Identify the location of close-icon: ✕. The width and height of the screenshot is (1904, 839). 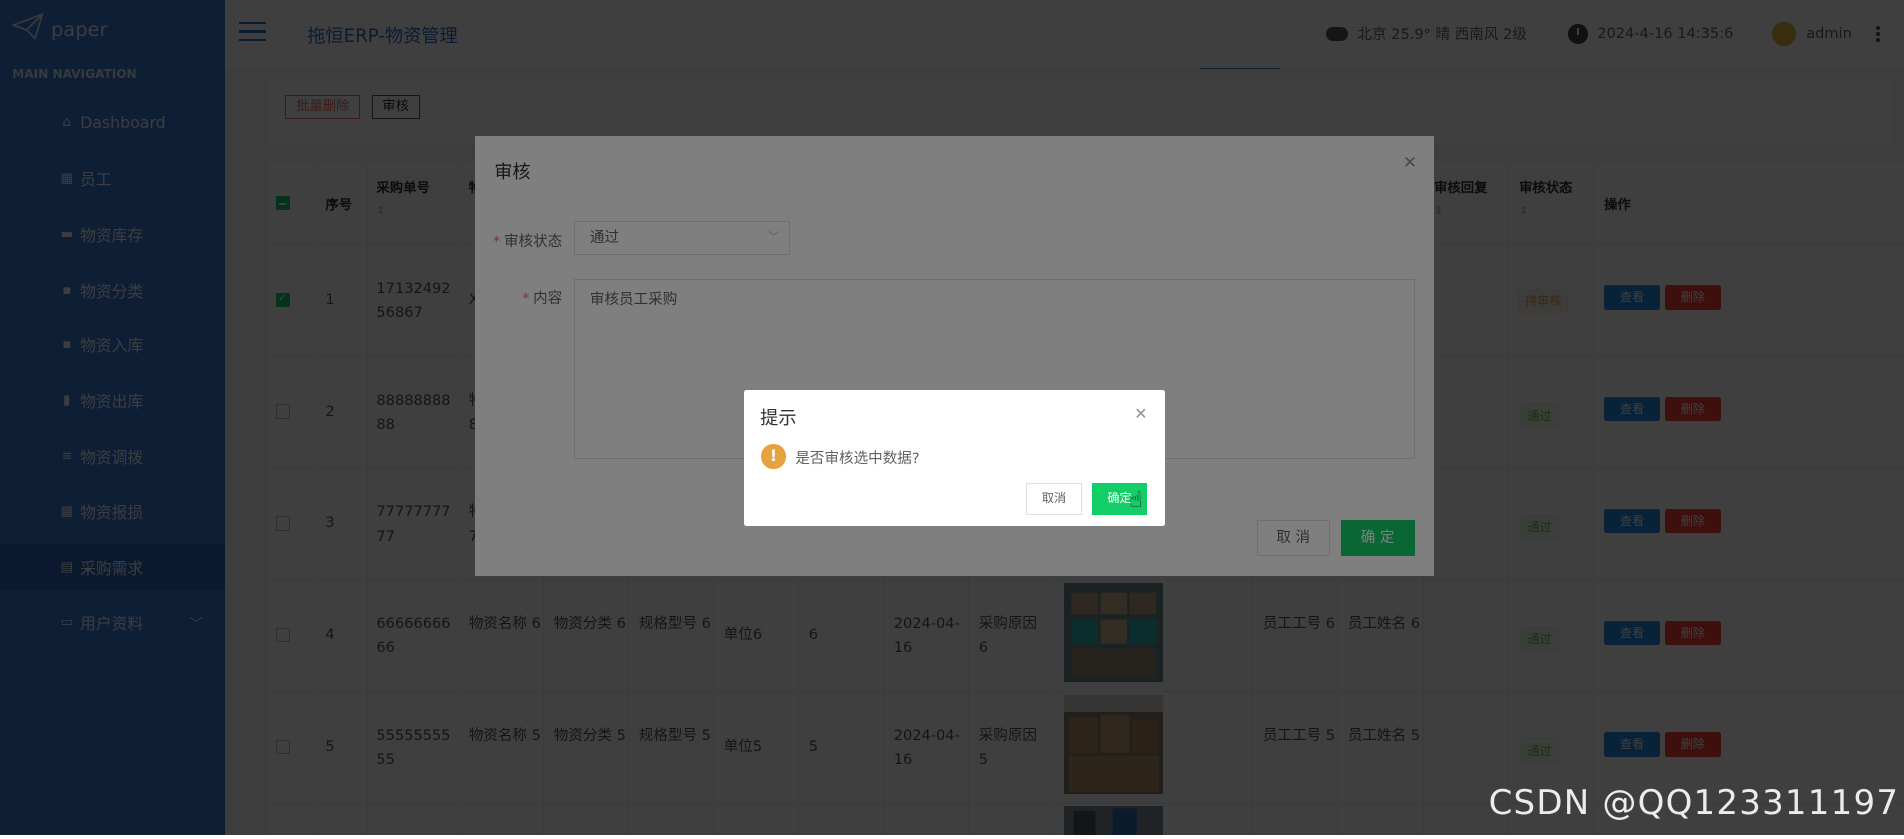
(1140, 413).